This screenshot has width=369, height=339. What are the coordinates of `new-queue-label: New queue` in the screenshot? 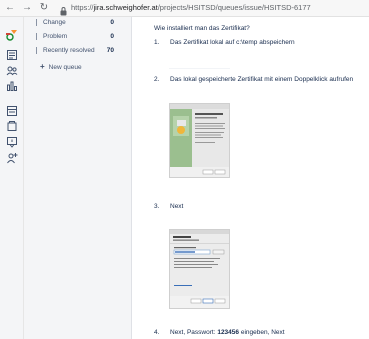 It's located at (65, 67).